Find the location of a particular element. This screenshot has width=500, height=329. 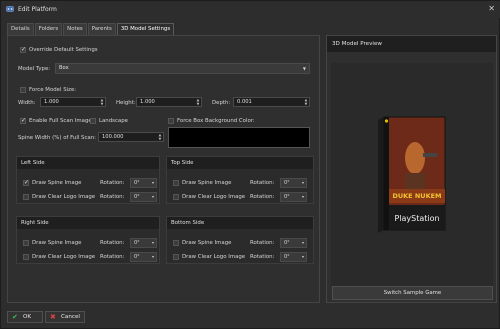

right-logo-rotation-select: 0° ▾ is located at coordinates (143, 257).